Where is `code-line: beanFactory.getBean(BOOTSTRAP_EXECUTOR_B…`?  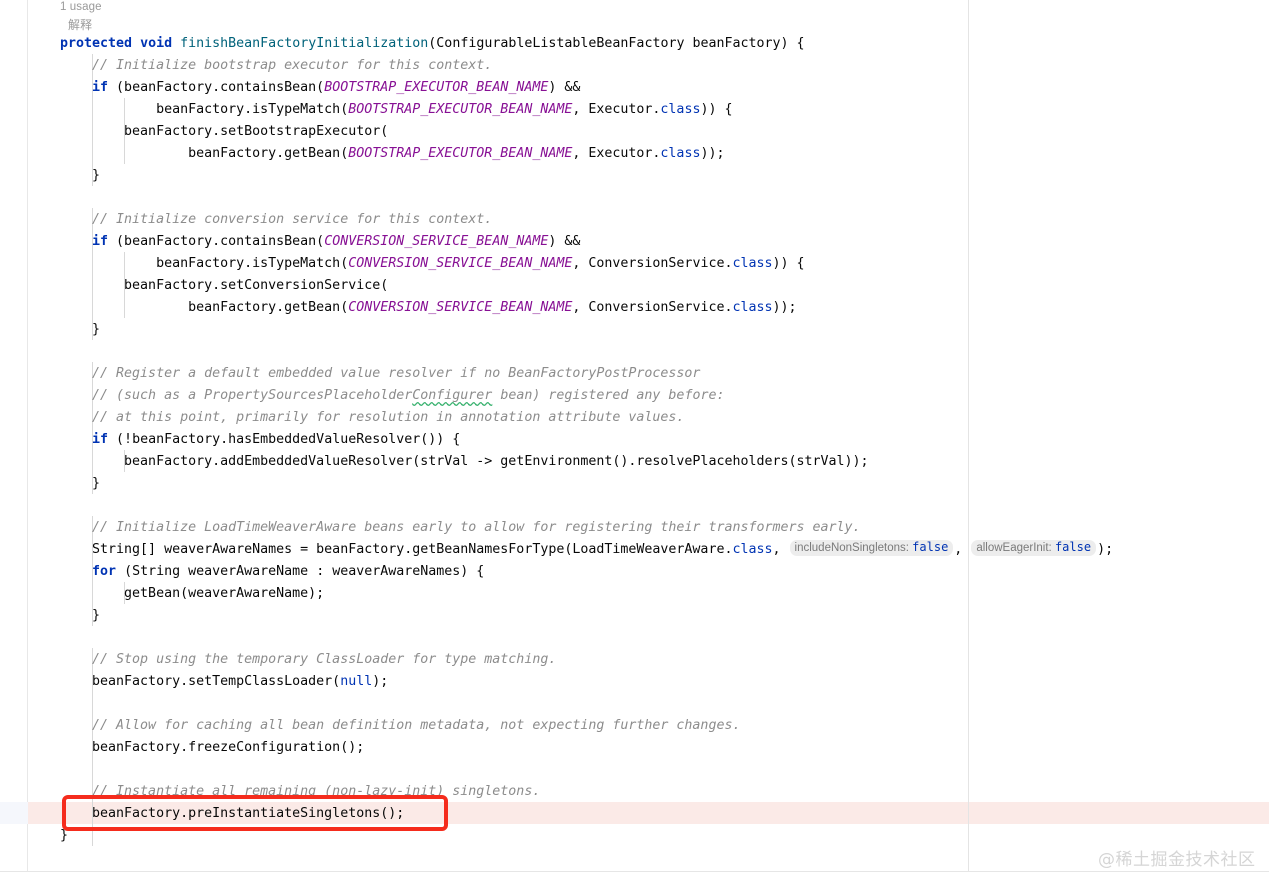
code-line: beanFactory.getBean(BOOTSTRAP_EXECUTOR_B… is located at coordinates (392, 154).